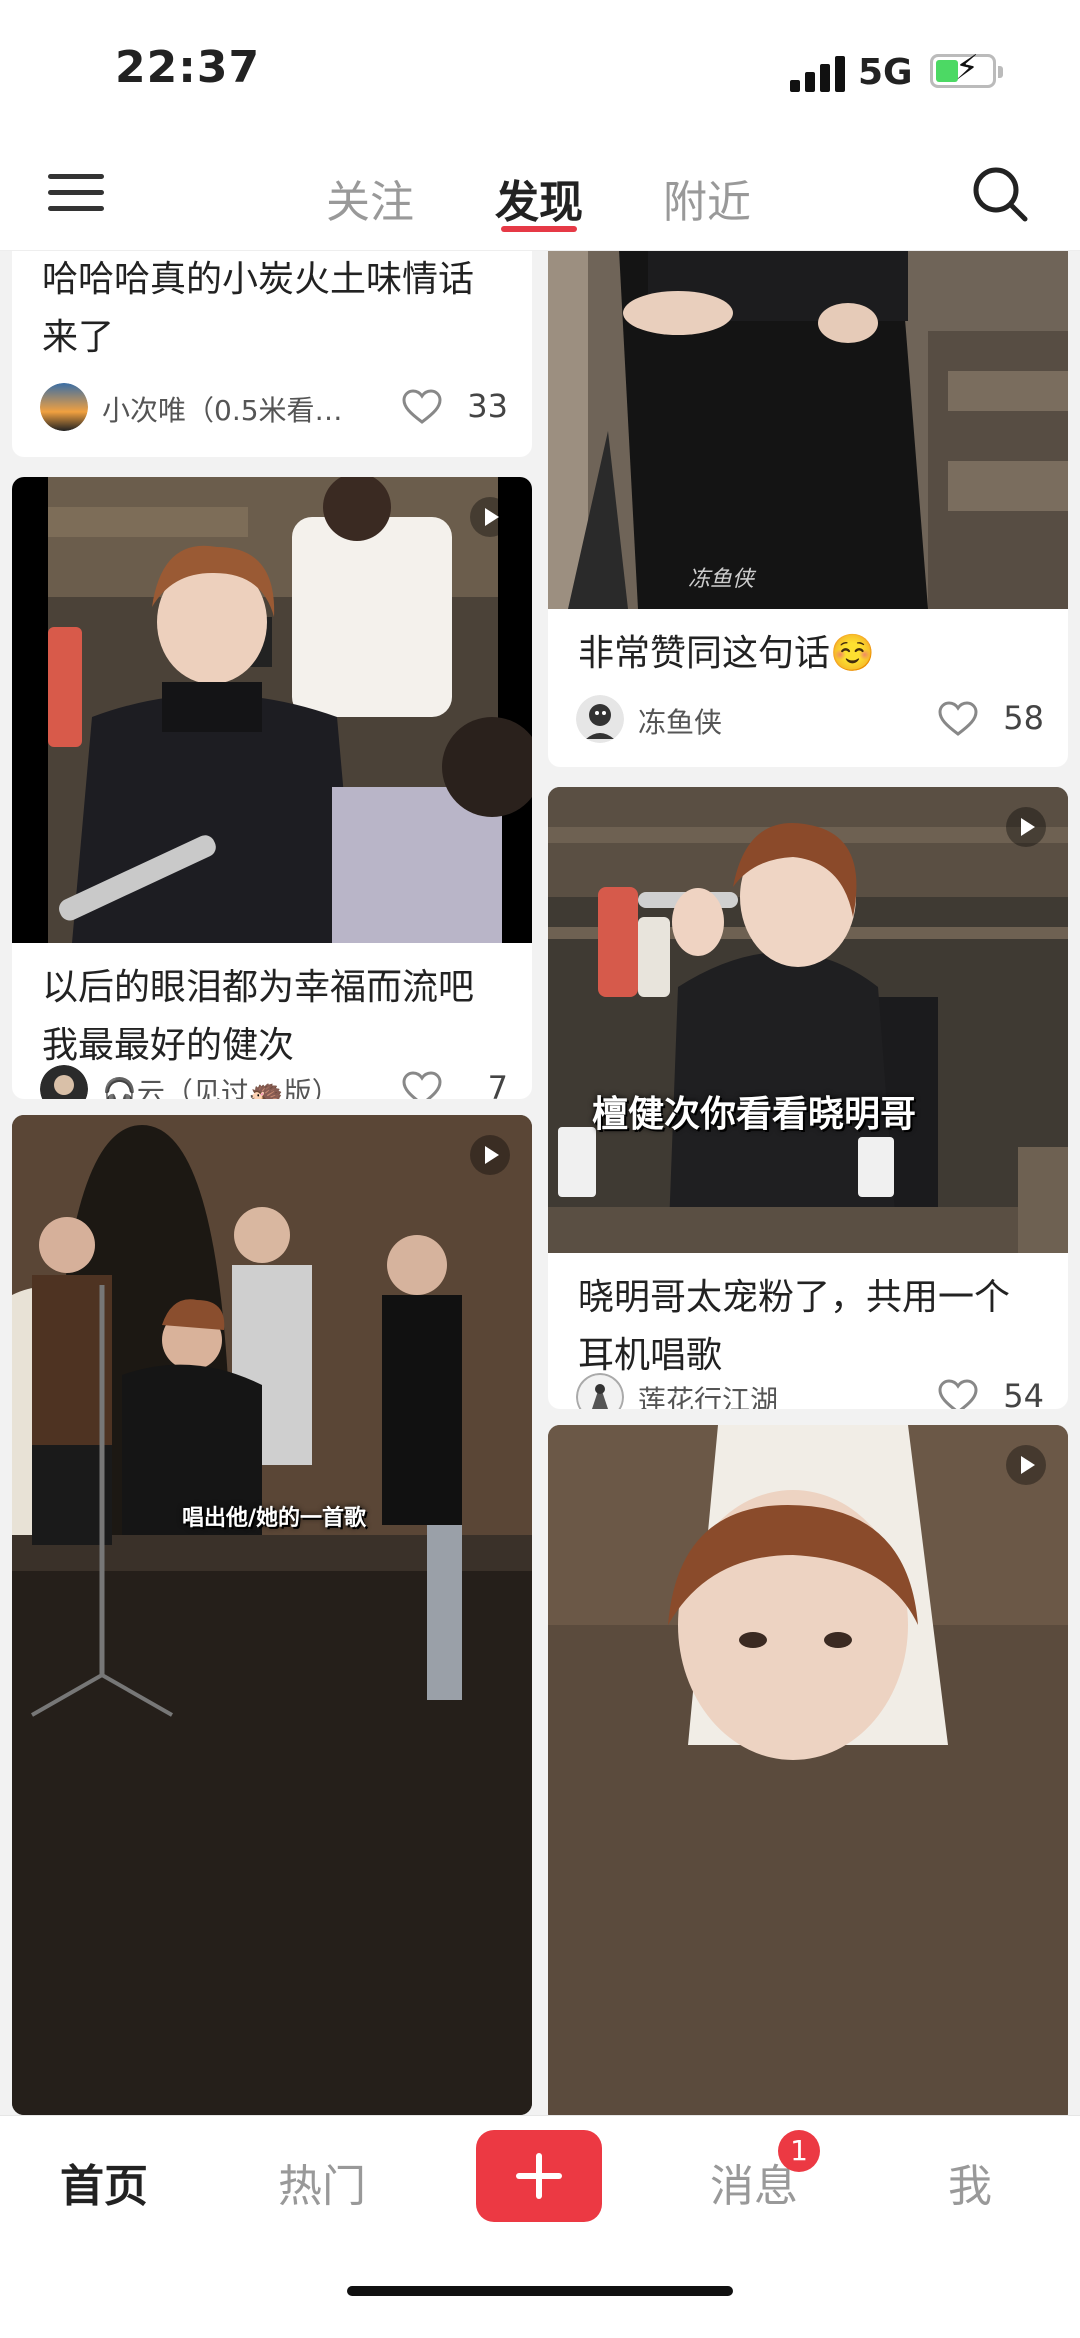  I want to click on feed-card: 檀健次你看看晓明哥 晓明哥太宠粉了，共用一个耳机唱歌 莲花行江湖 54, so click(808, 1098).